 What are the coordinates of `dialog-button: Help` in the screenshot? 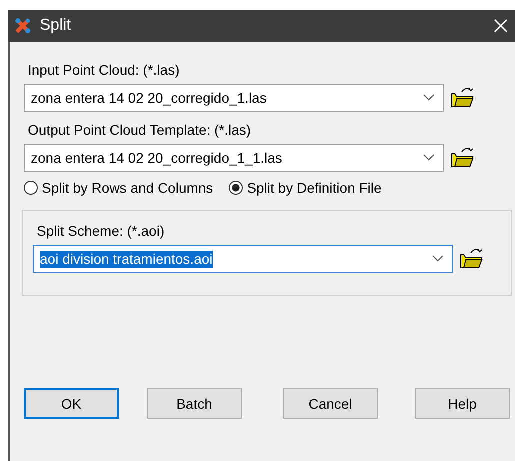 It's located at (462, 403).